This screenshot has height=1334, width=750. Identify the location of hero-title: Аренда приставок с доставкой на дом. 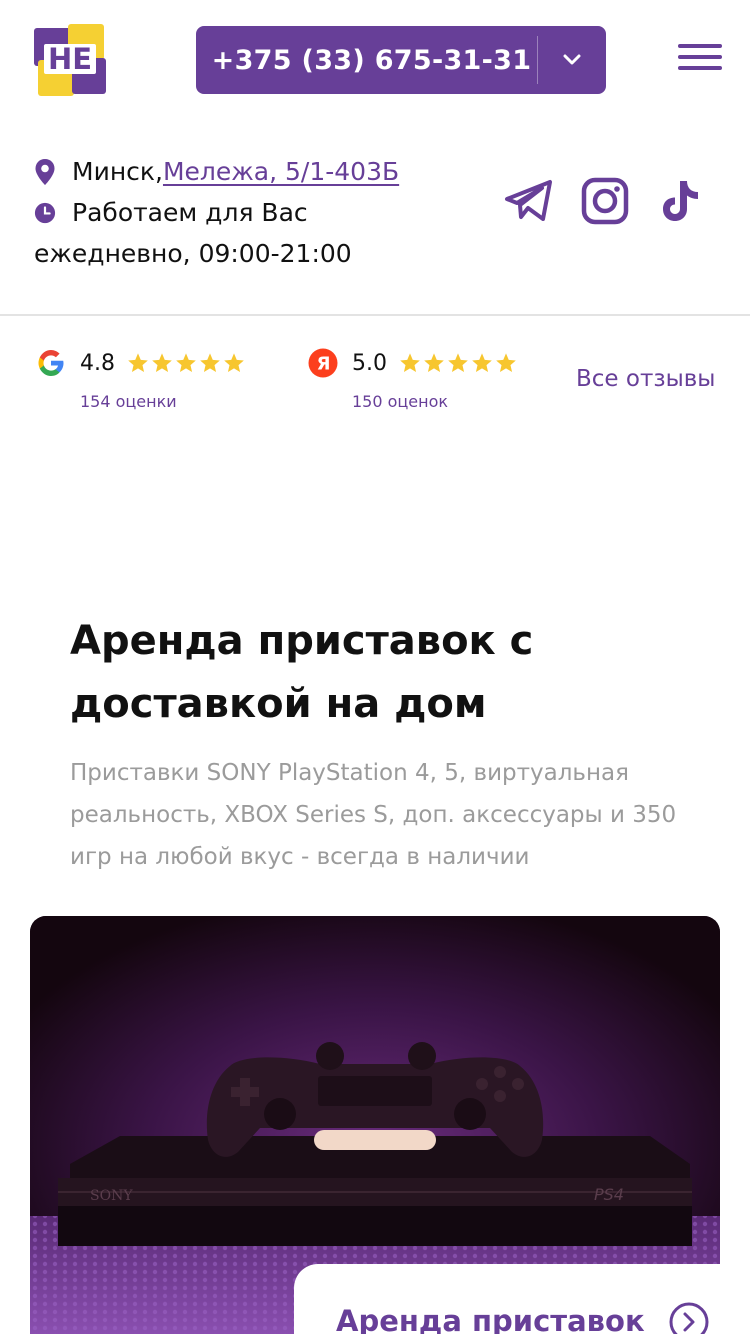
(302, 672).